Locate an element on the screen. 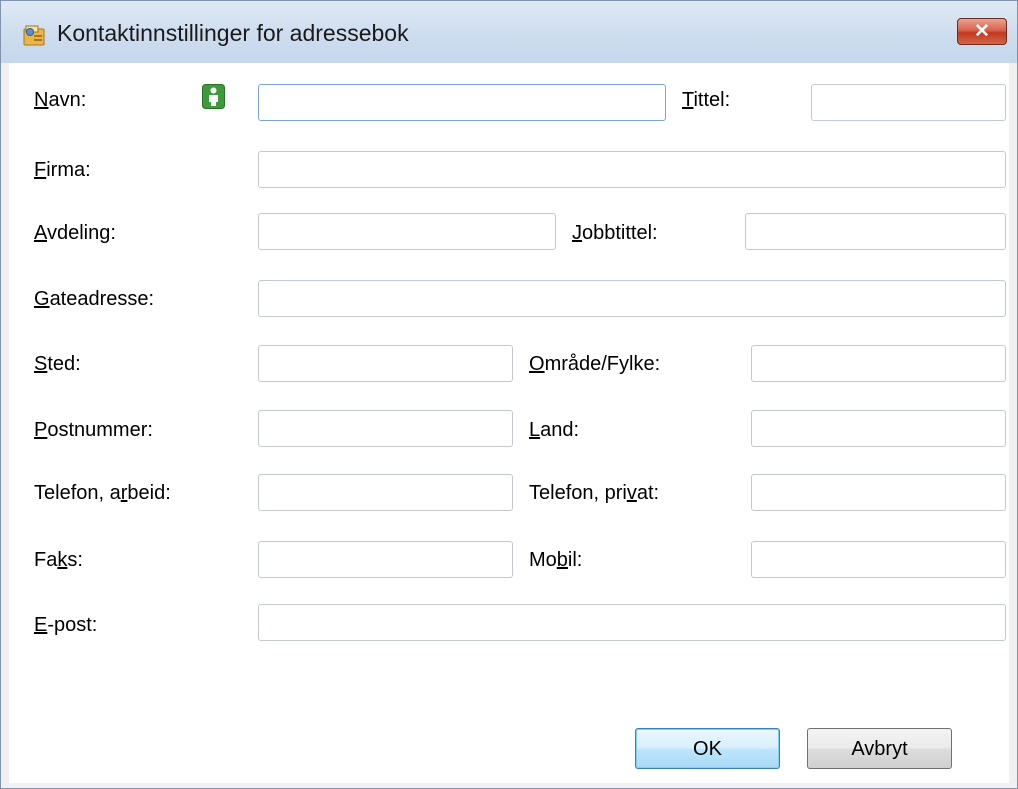 This screenshot has width=1018, height=789. close-icon: ✕ is located at coordinates (982, 31).